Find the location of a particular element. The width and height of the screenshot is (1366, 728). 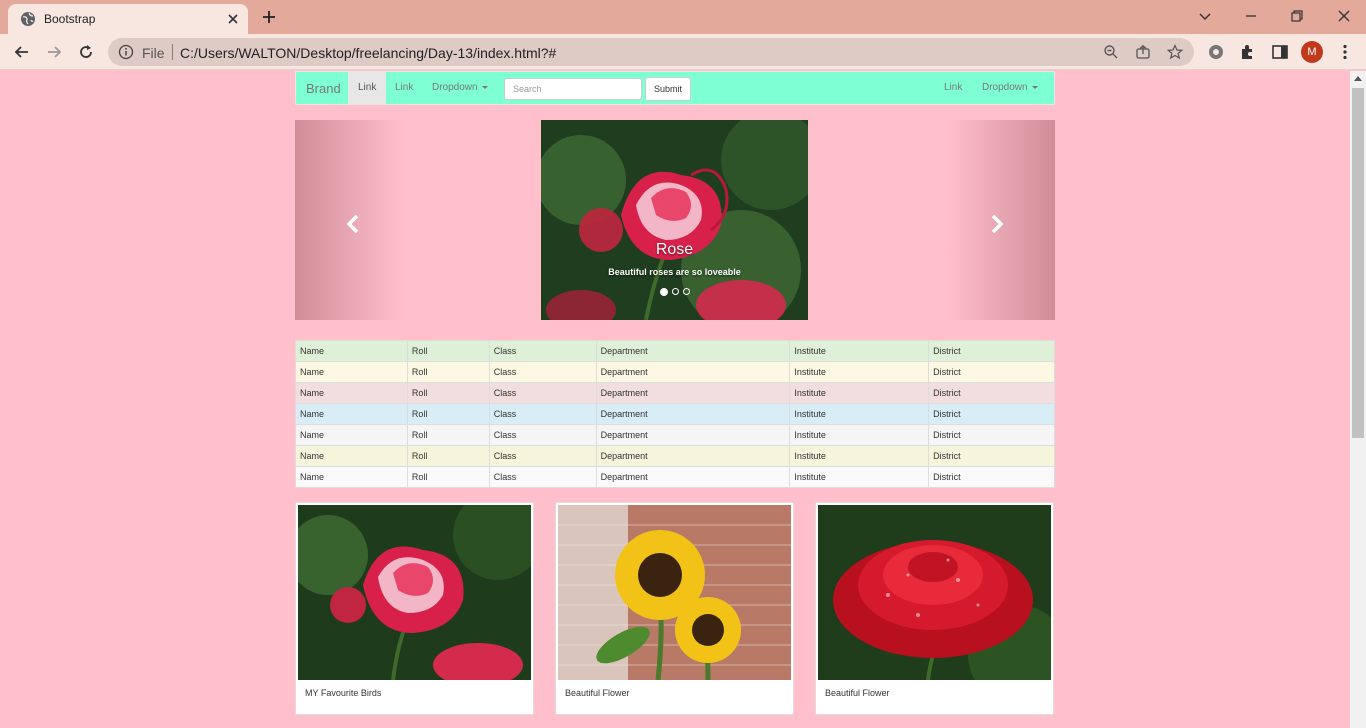

zoom-icon is located at coordinates (1111, 52).